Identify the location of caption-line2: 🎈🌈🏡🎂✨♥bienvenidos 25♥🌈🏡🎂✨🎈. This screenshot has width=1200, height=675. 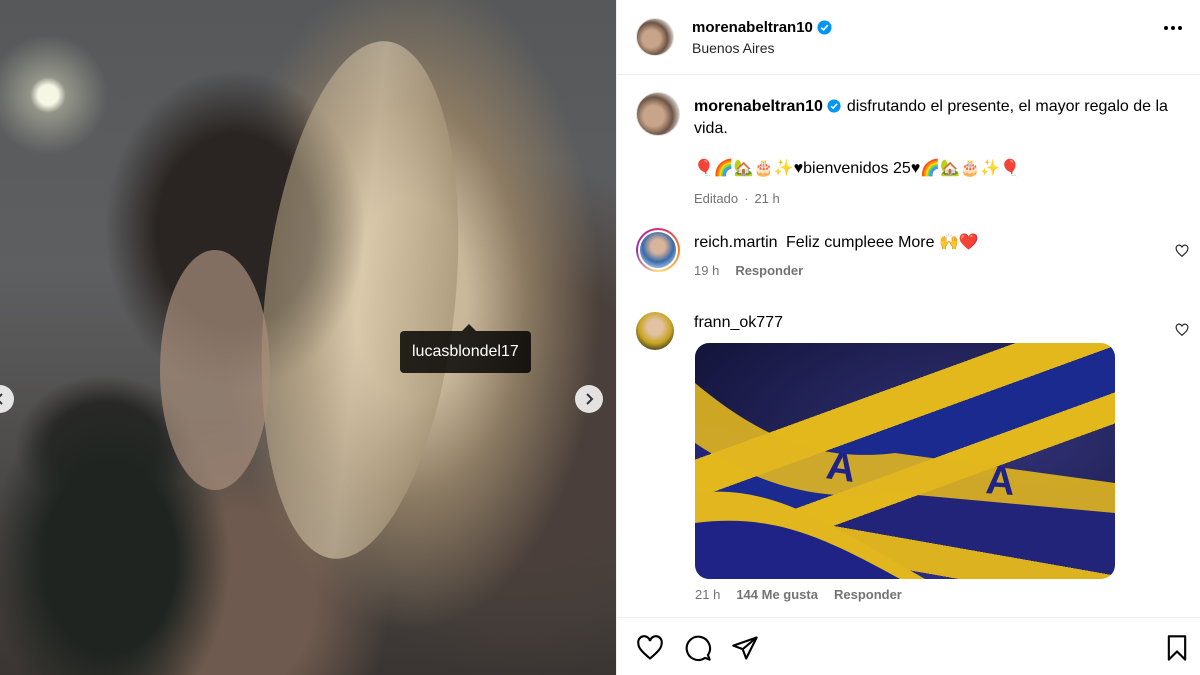
(857, 168).